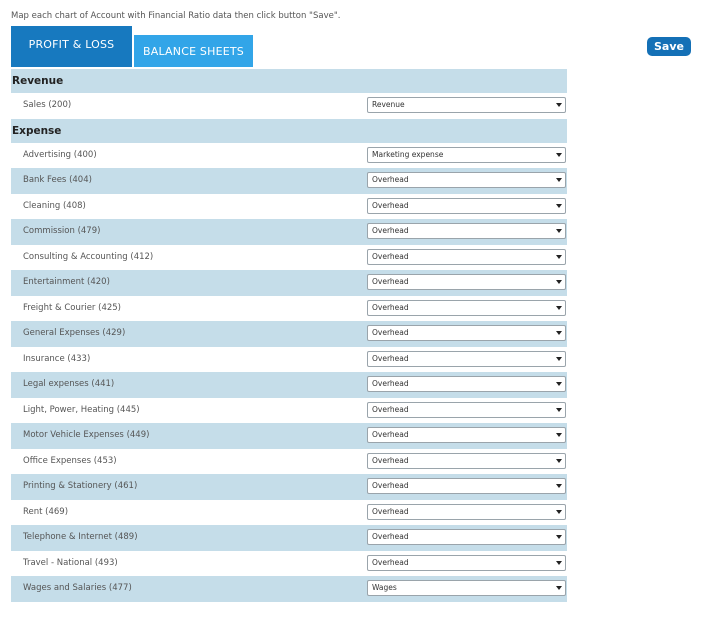 This screenshot has width=703, height=620. Describe the element at coordinates (81, 409) in the screenshot. I see `account-label: Light, Power, Heating (445)` at that location.